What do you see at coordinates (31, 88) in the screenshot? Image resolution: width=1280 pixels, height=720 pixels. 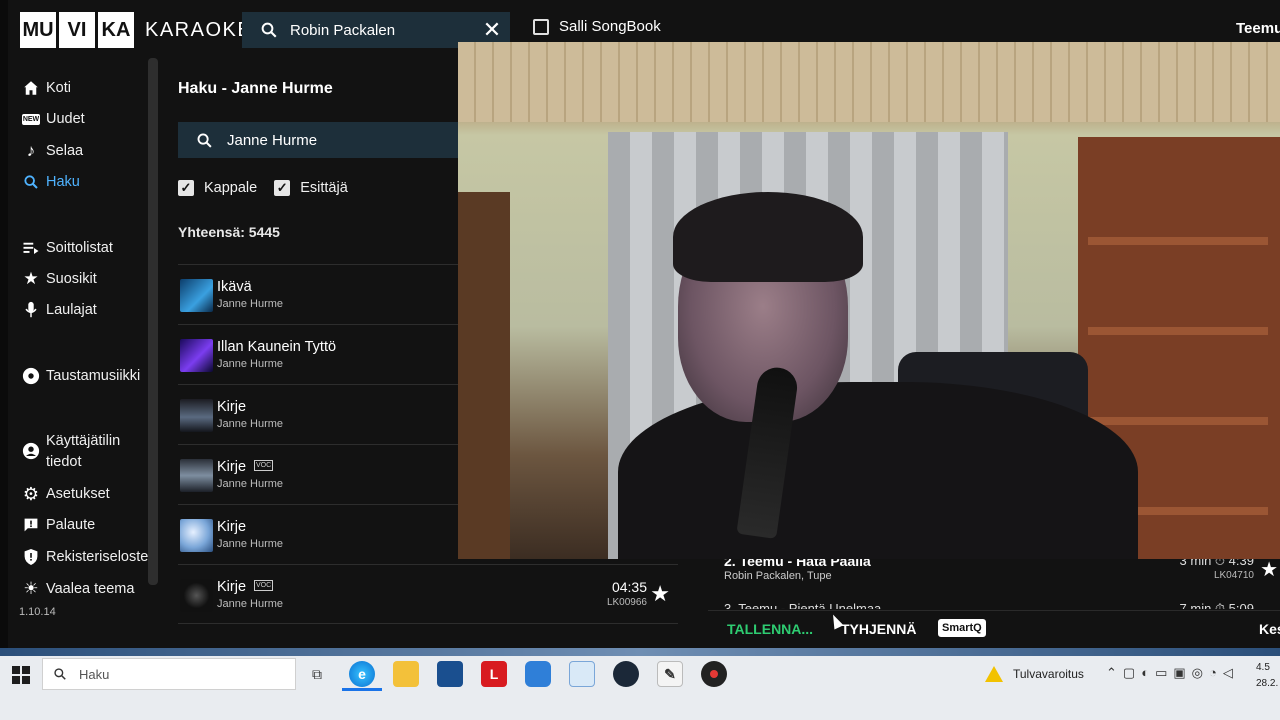 I see `home-icon` at bounding box center [31, 88].